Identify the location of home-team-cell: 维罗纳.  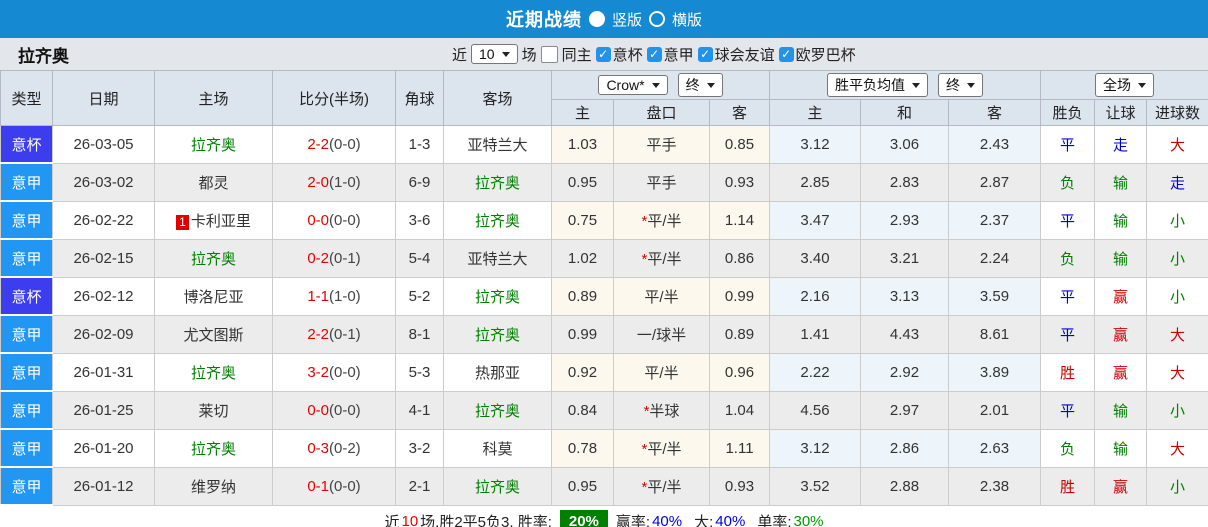
(213, 486).